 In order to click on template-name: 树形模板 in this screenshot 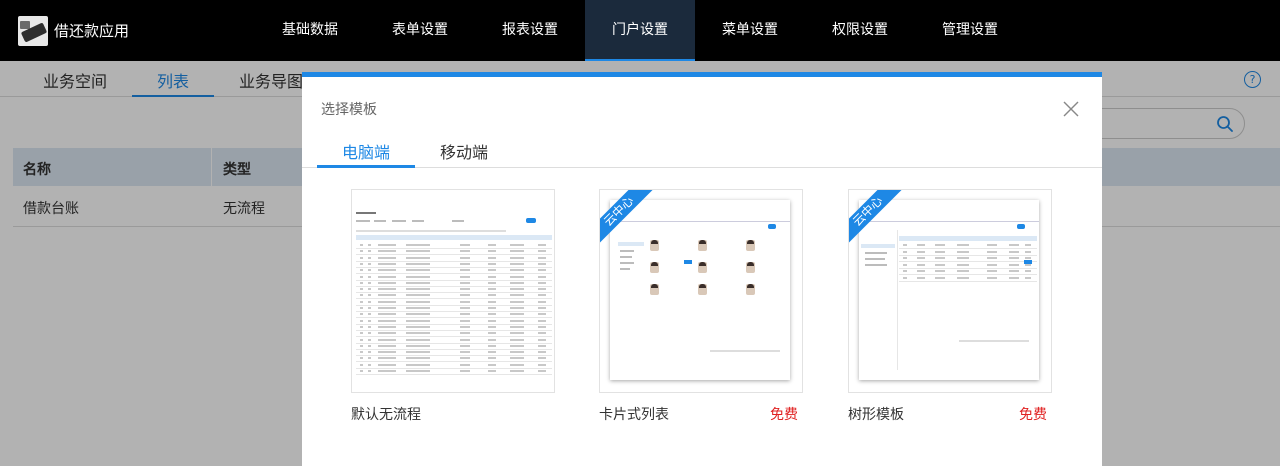, I will do `click(876, 415)`.